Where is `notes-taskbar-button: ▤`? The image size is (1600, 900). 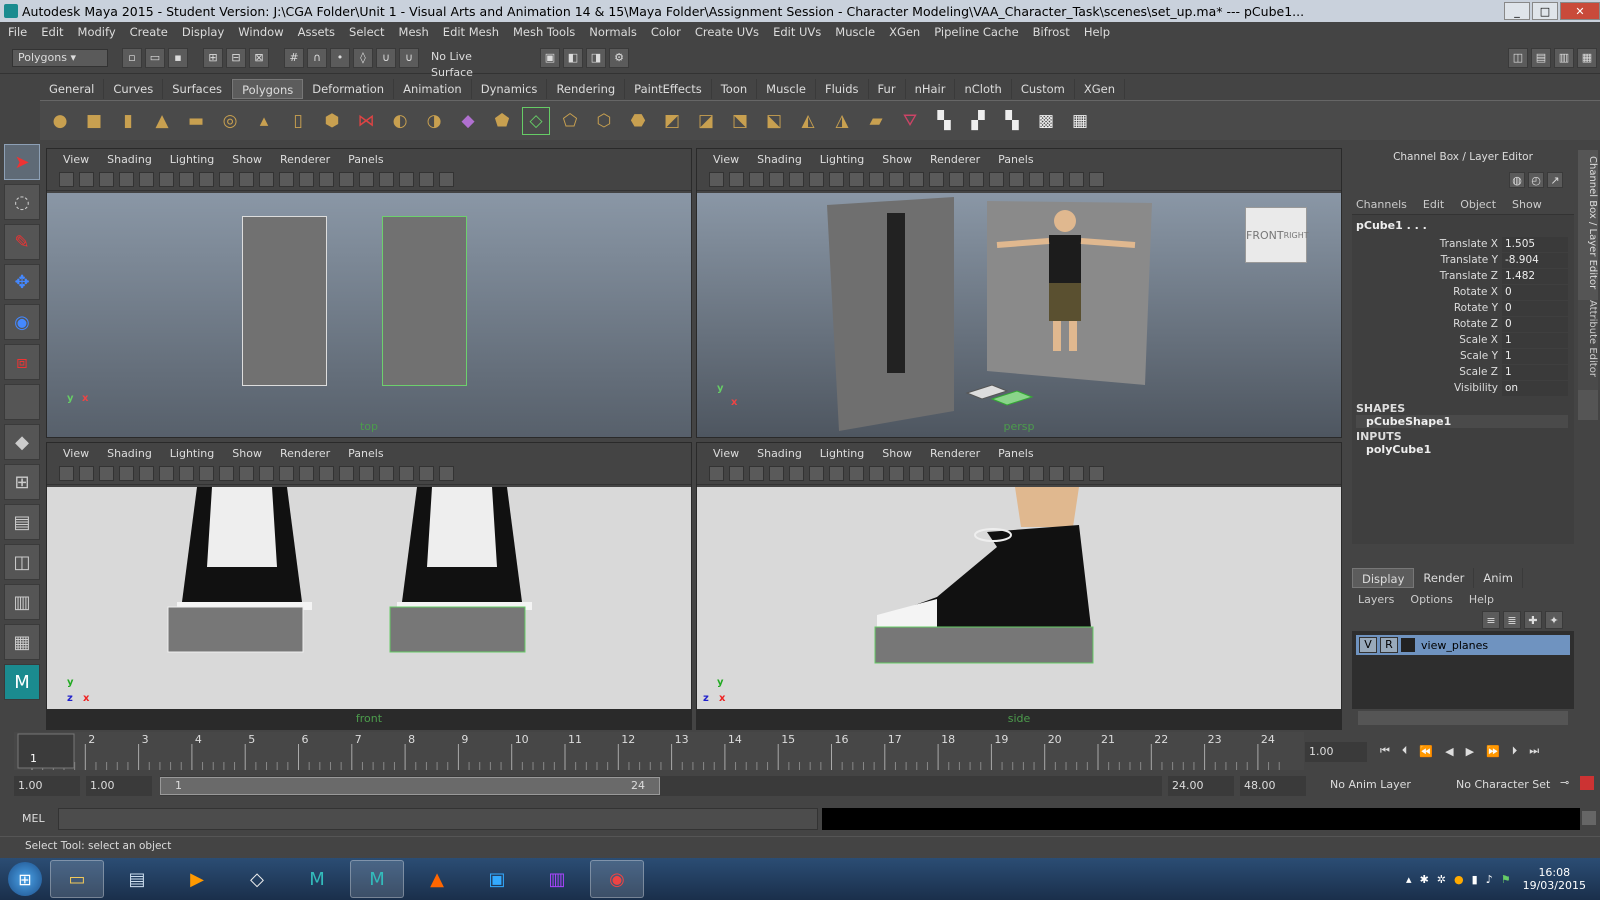
notes-taskbar-button: ▤ is located at coordinates (137, 879).